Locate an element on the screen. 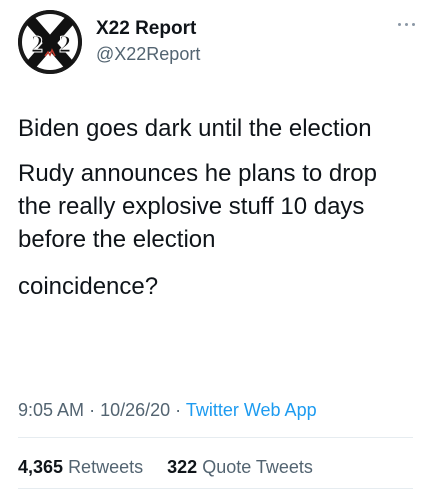 Image resolution: width=431 pixels, height=500 pixels. tweet-paragraph: Biden goes dark until the election is located at coordinates (195, 128).